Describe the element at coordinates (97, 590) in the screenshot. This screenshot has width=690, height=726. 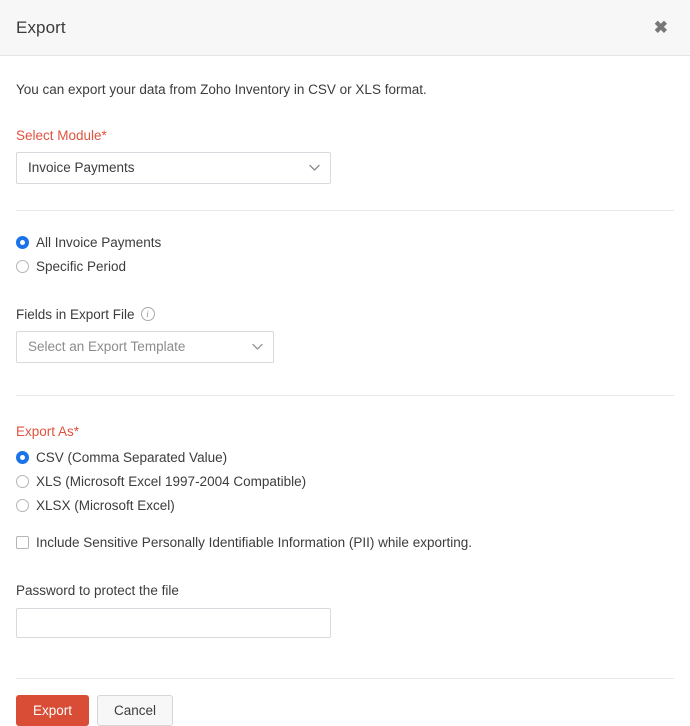
I see `password-label: Password to protect the file` at that location.